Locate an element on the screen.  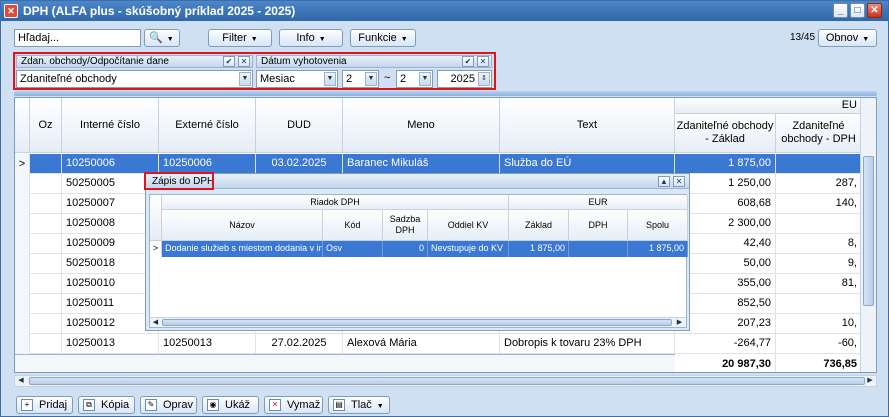
cell-dph: 8, is located at coordinates (819, 244).